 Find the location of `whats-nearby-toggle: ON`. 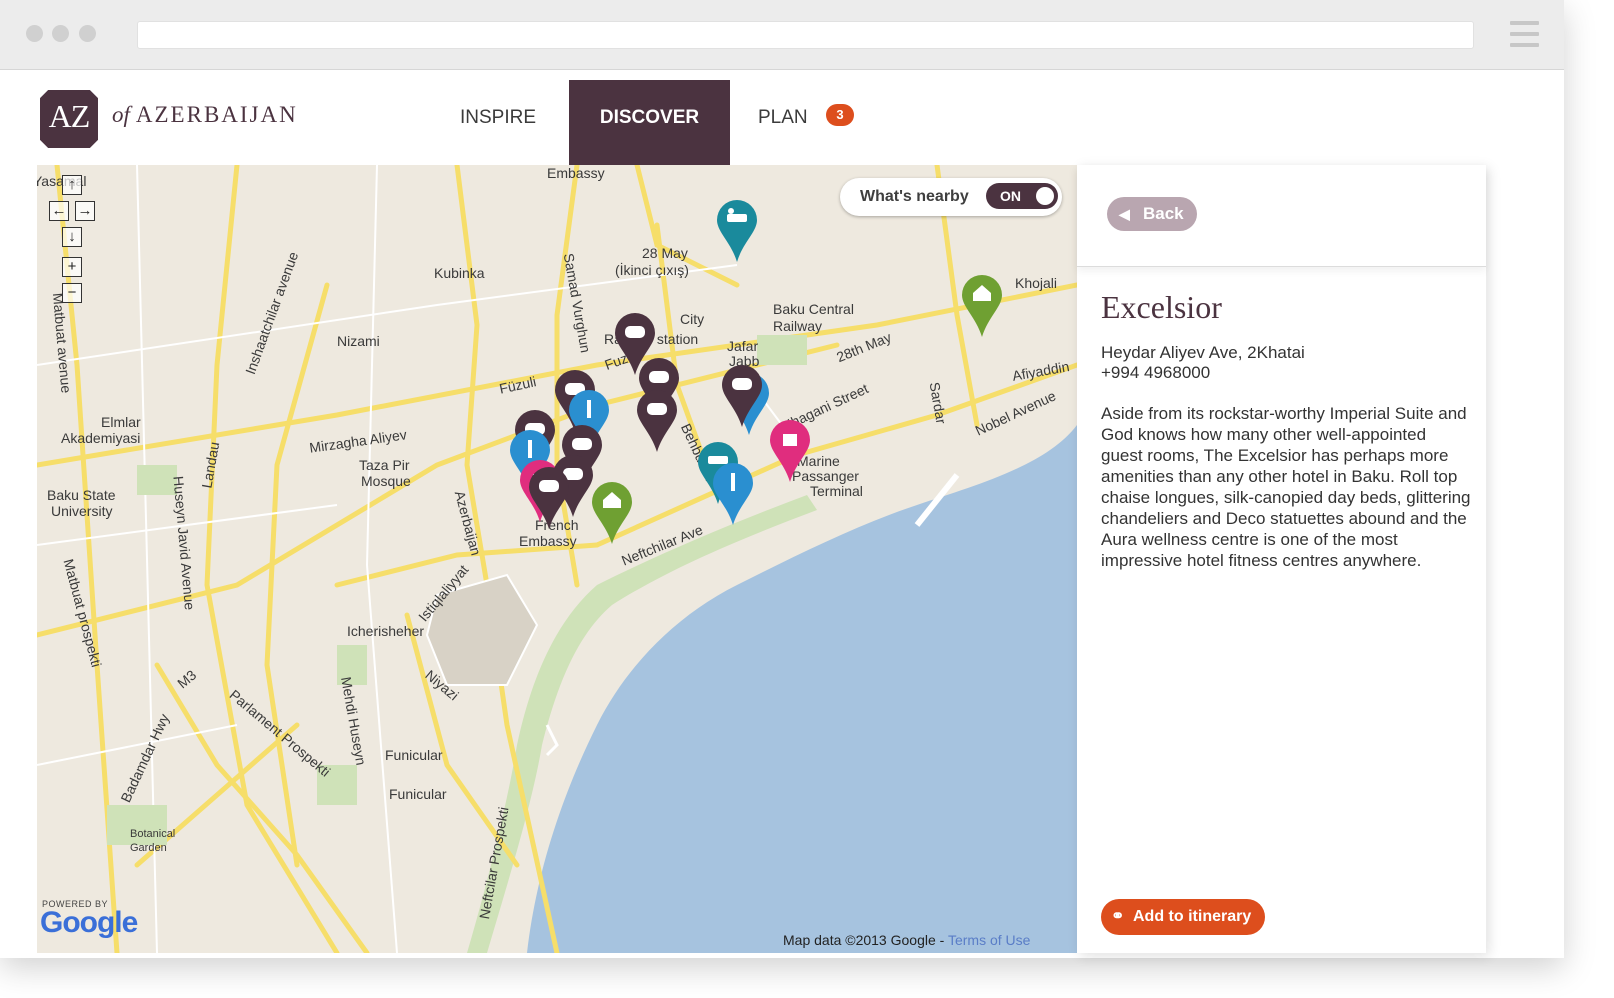

whats-nearby-toggle: ON is located at coordinates (1022, 196).